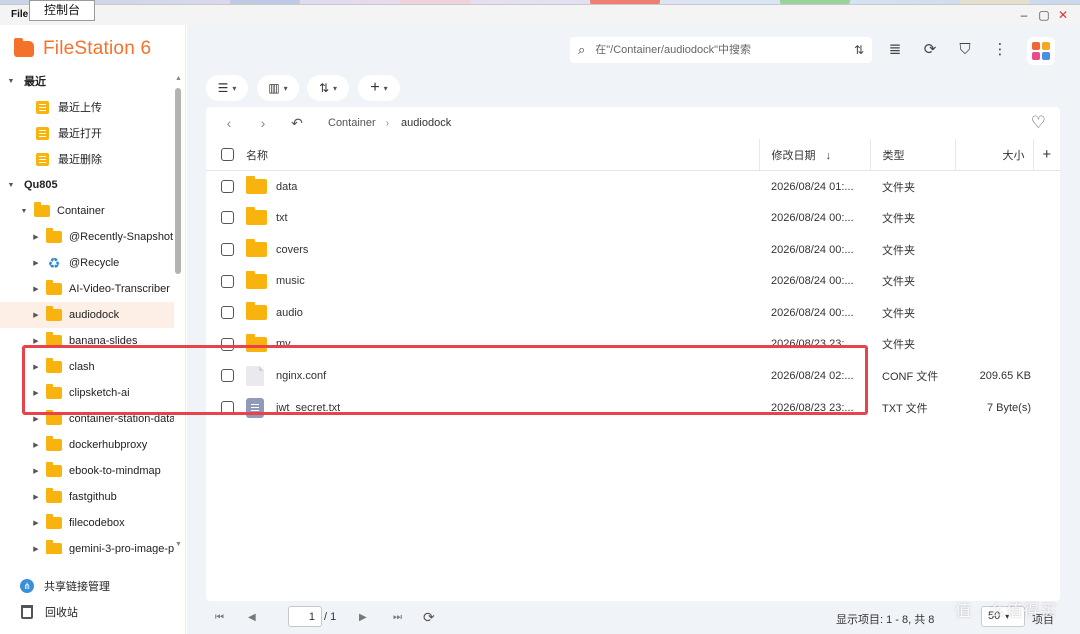 Image resolution: width=1080 pixels, height=634 pixels. Describe the element at coordinates (328, 88) in the screenshot. I see `sort-button: ⇅ ▾` at that location.